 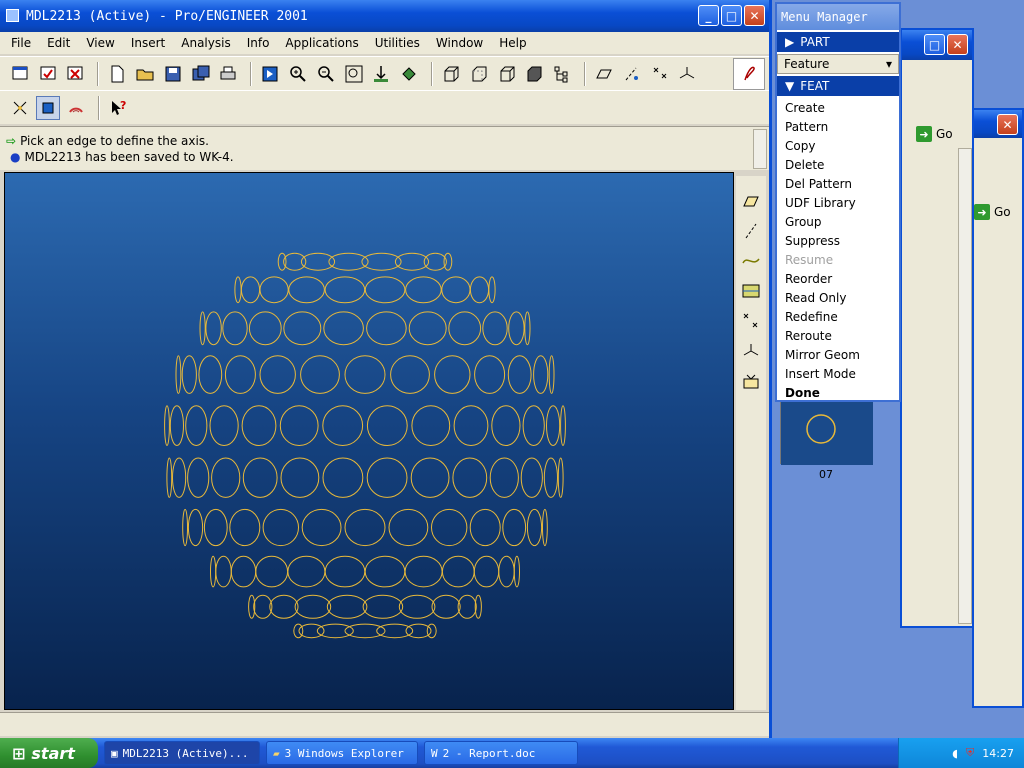 I want to click on shading-icon, so click(x=535, y=74).